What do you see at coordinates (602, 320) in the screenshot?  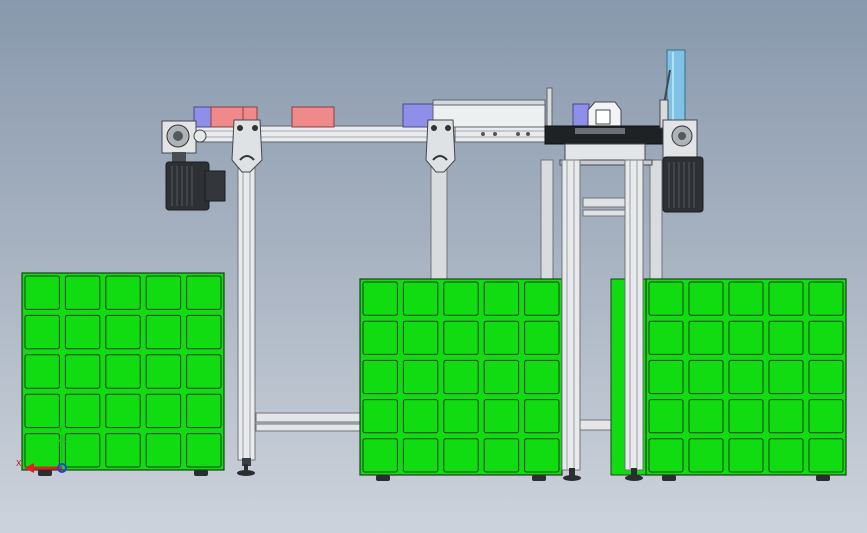 I see `right-frame-front` at bounding box center [602, 320].